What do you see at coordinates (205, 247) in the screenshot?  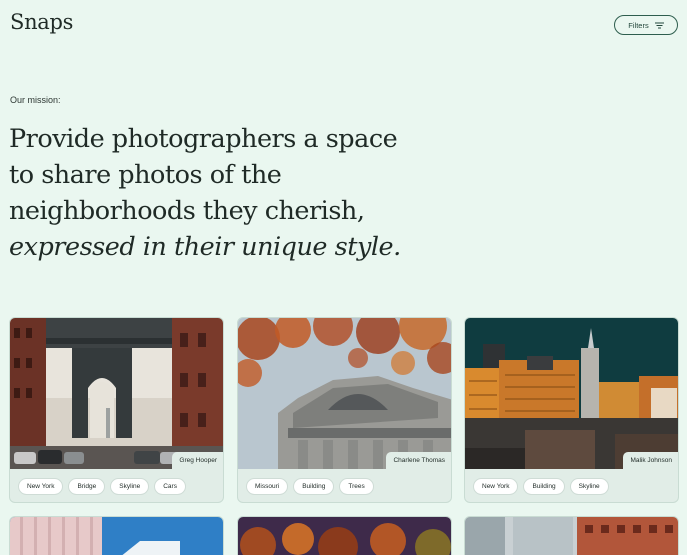 I see `mission-italic-line: expressed in their unique style.` at bounding box center [205, 247].